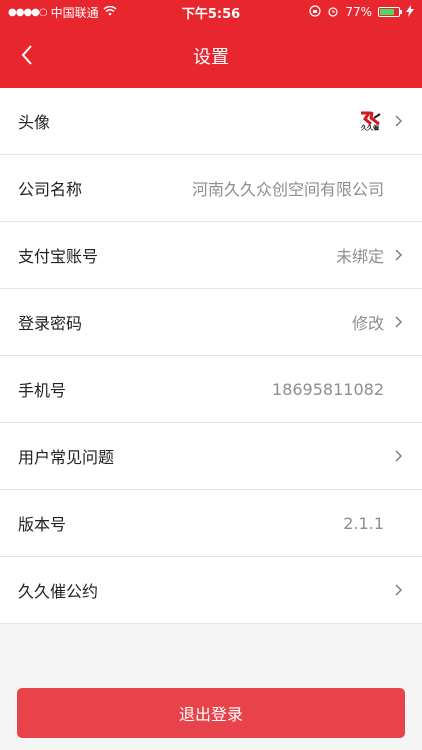 The height and width of the screenshot is (750, 422). What do you see at coordinates (58, 591) in the screenshot?
I see `row-label: 久久催公约` at bounding box center [58, 591].